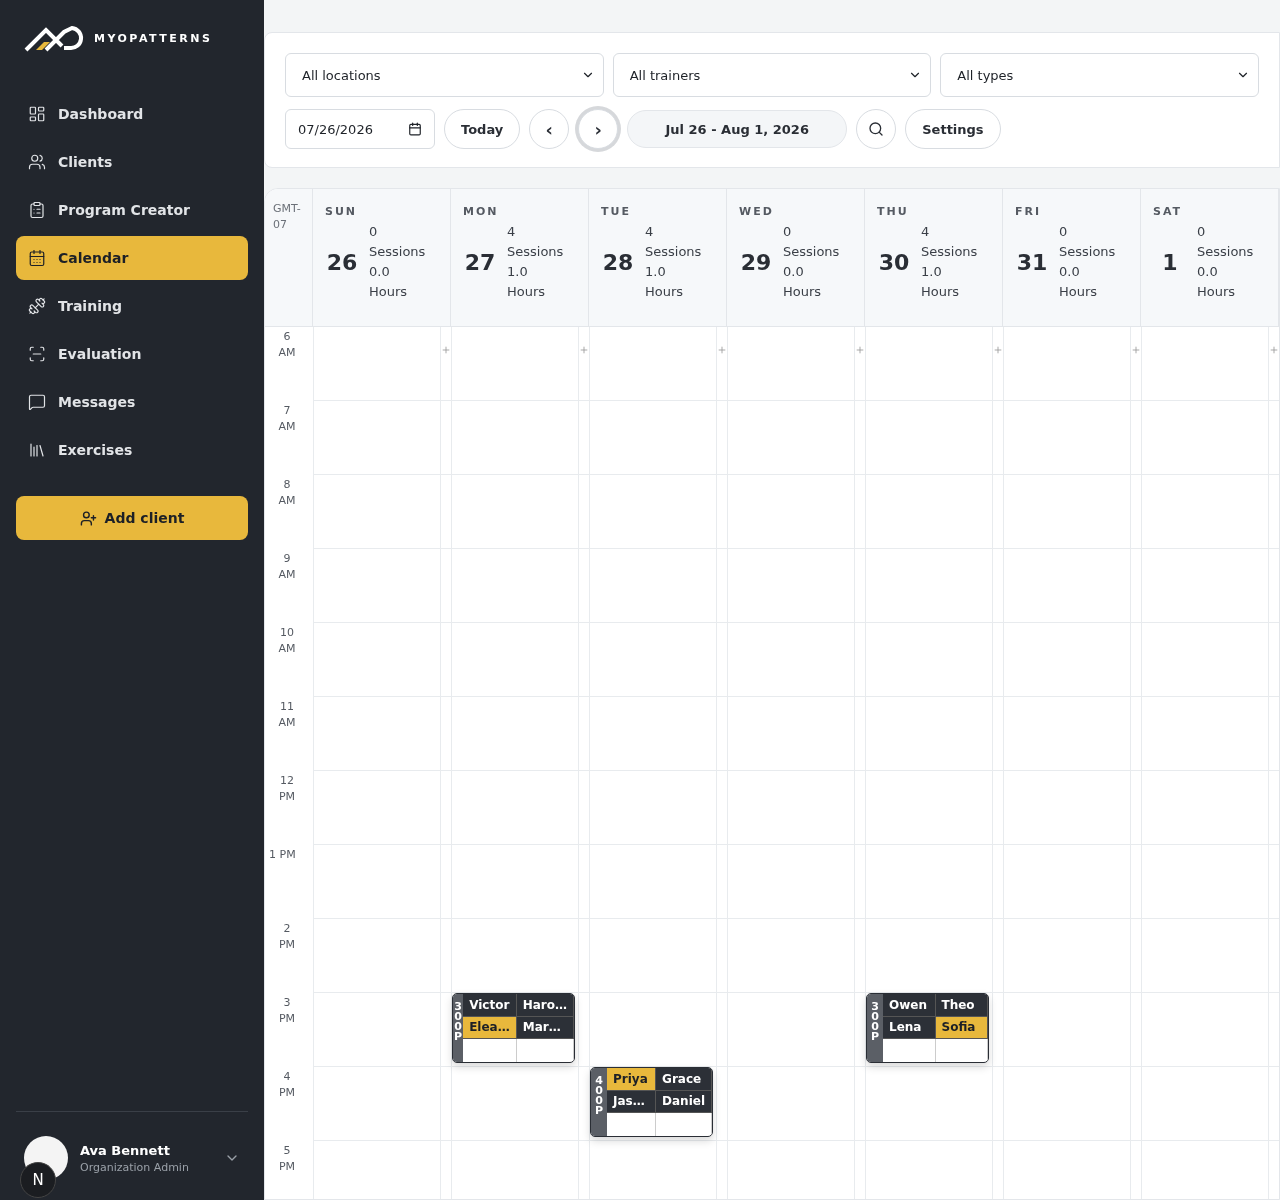  I want to click on attendee-name: Lena, so click(909, 1028).